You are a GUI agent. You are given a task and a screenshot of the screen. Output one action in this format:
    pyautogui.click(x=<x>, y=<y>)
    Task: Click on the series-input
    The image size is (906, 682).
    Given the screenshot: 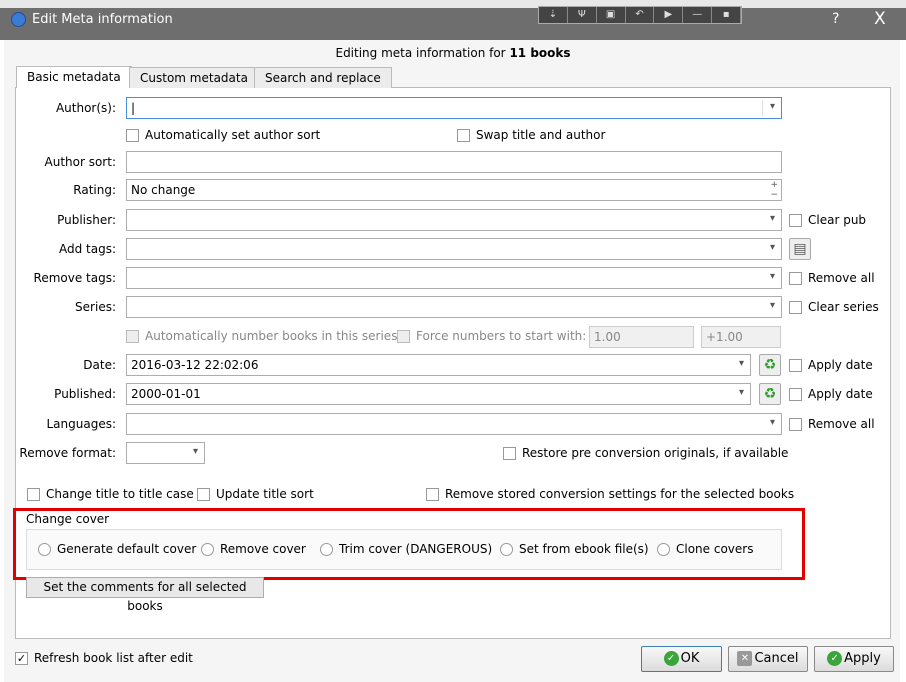 What is the action you would take?
    pyautogui.click(x=454, y=307)
    